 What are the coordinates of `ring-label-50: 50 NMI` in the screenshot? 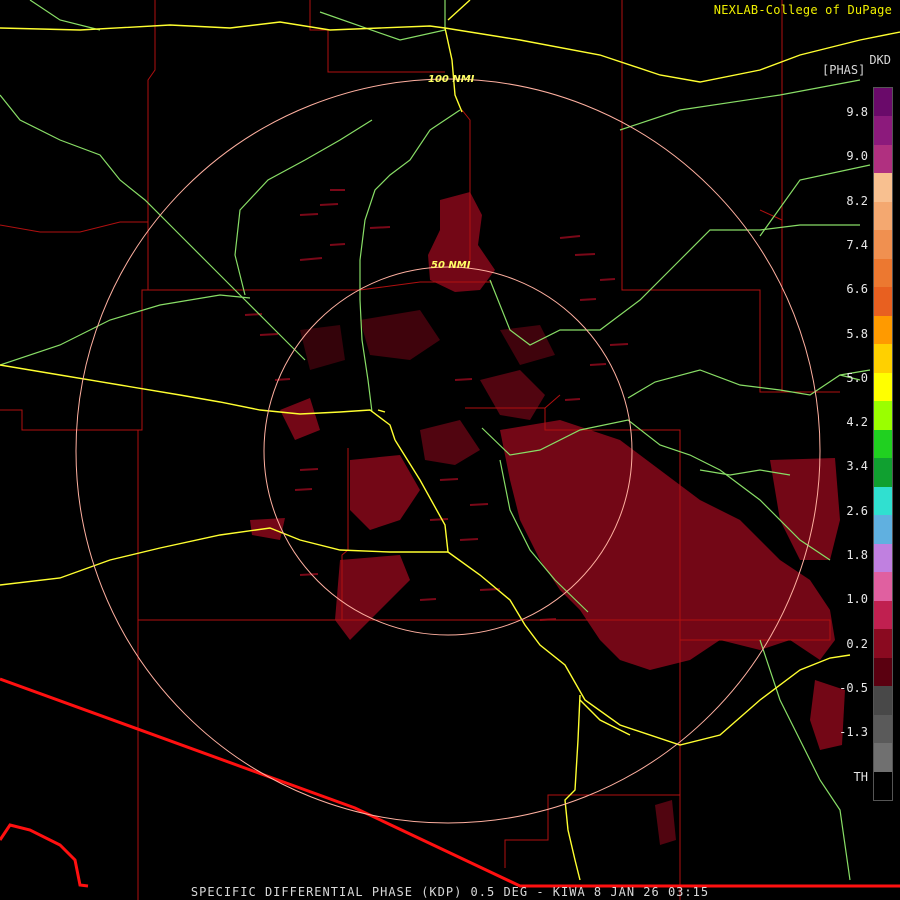 It's located at (451, 265).